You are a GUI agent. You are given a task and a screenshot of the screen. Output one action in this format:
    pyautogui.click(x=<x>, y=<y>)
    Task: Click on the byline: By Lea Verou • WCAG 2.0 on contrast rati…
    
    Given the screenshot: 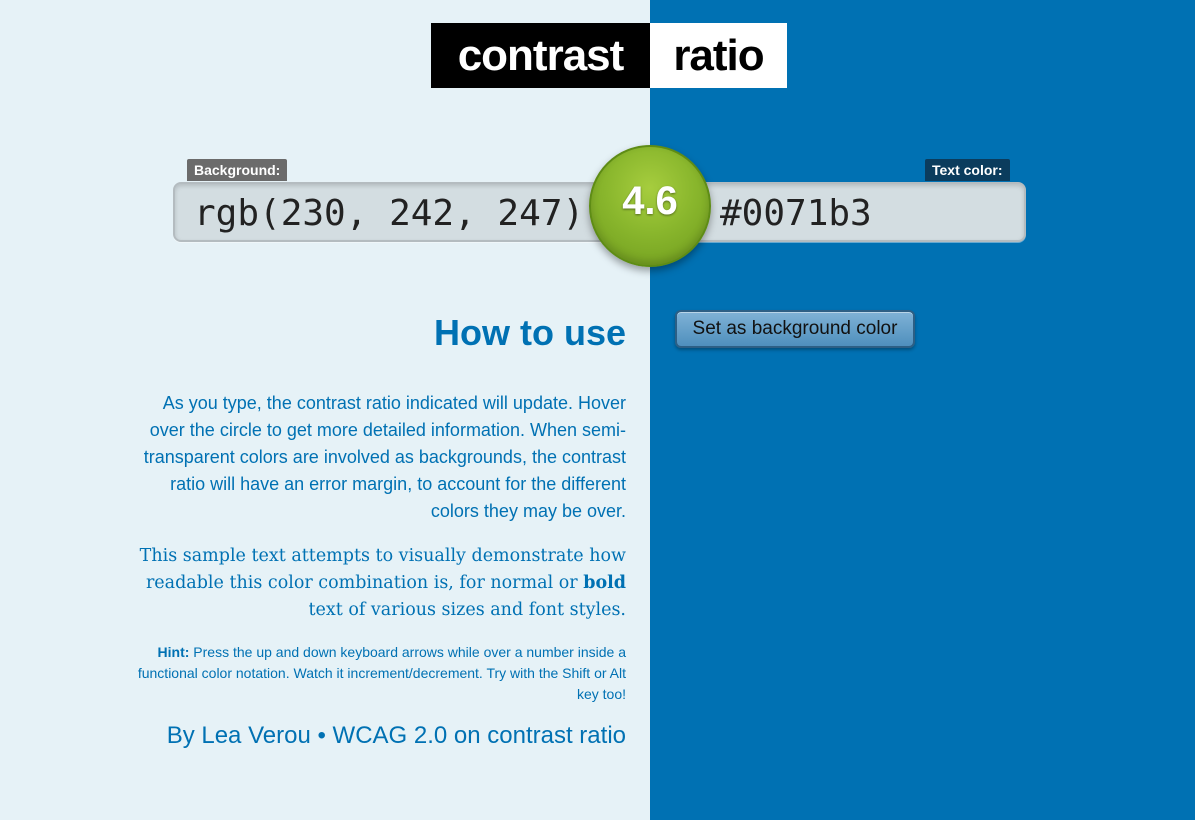 What is the action you would take?
    pyautogui.click(x=396, y=736)
    